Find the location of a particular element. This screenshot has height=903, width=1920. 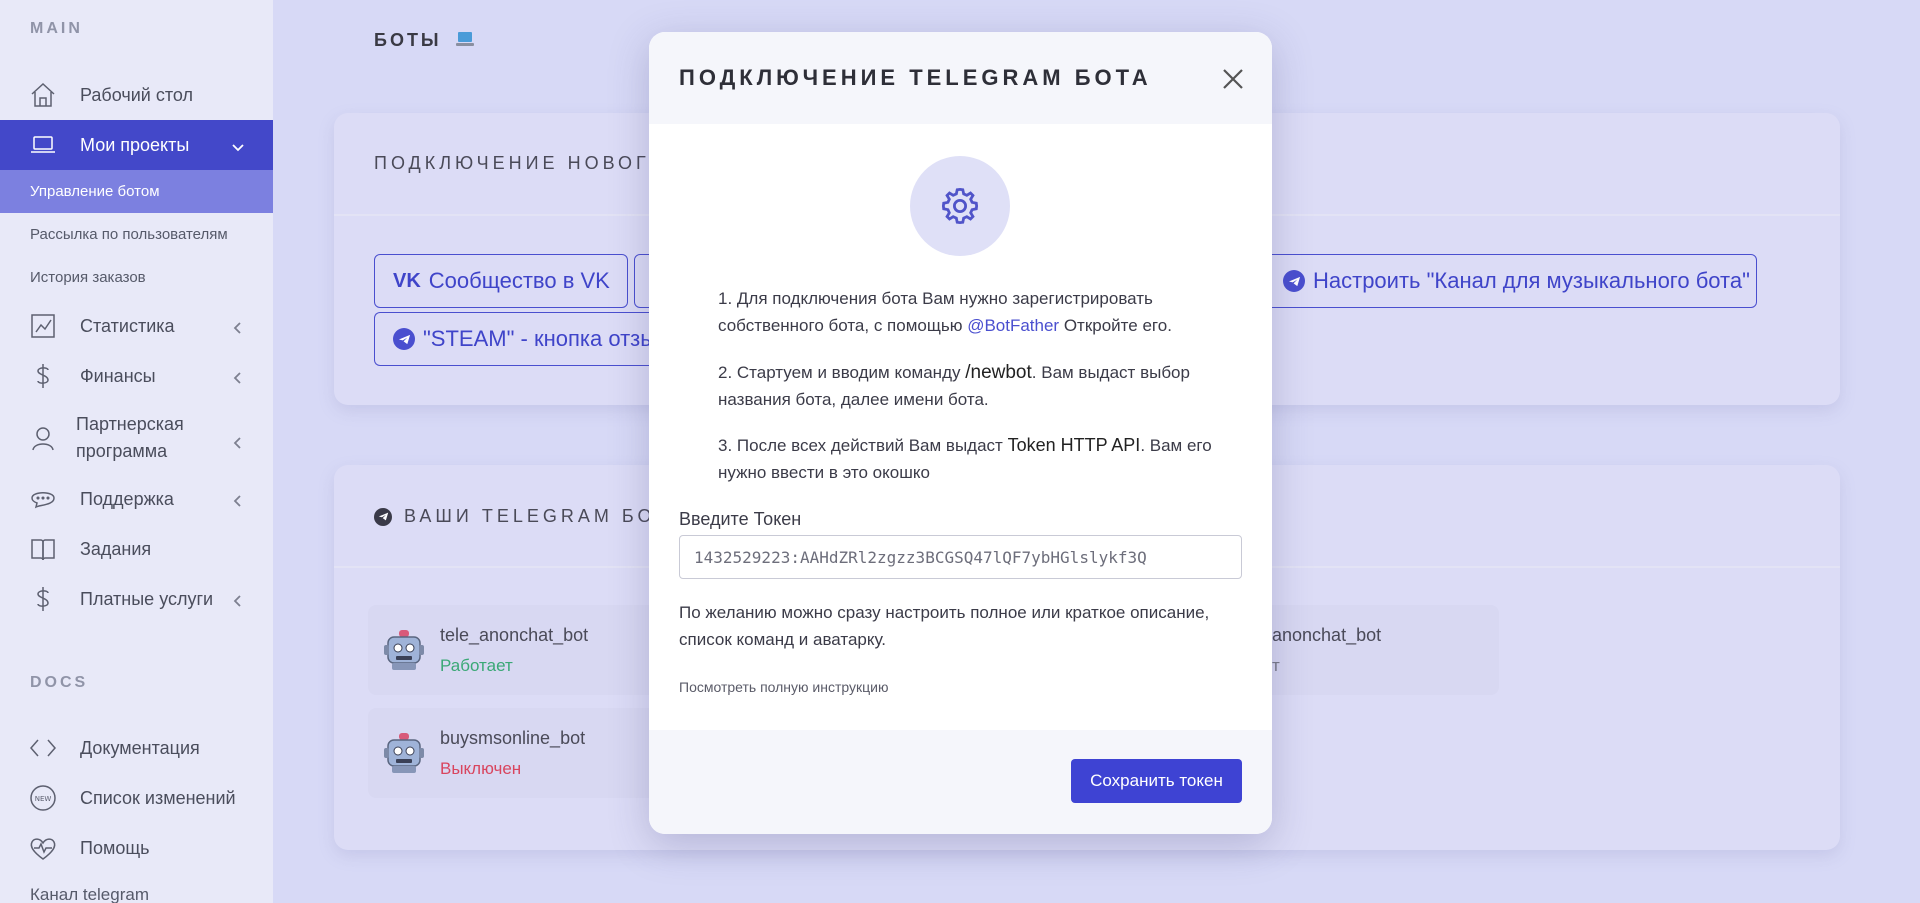

sidebar-item-label: Партнерская программа is located at coordinates (130, 437).